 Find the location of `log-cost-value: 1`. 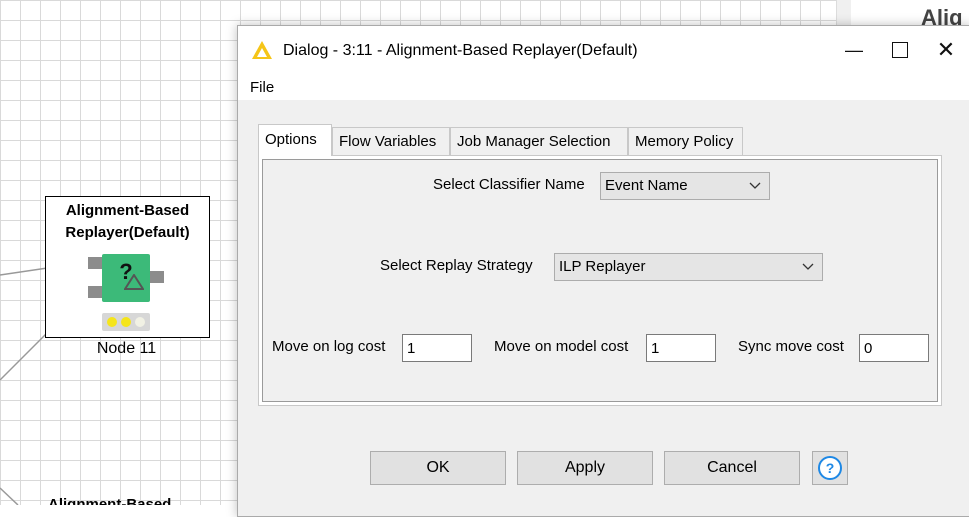

log-cost-value: 1 is located at coordinates (411, 348).